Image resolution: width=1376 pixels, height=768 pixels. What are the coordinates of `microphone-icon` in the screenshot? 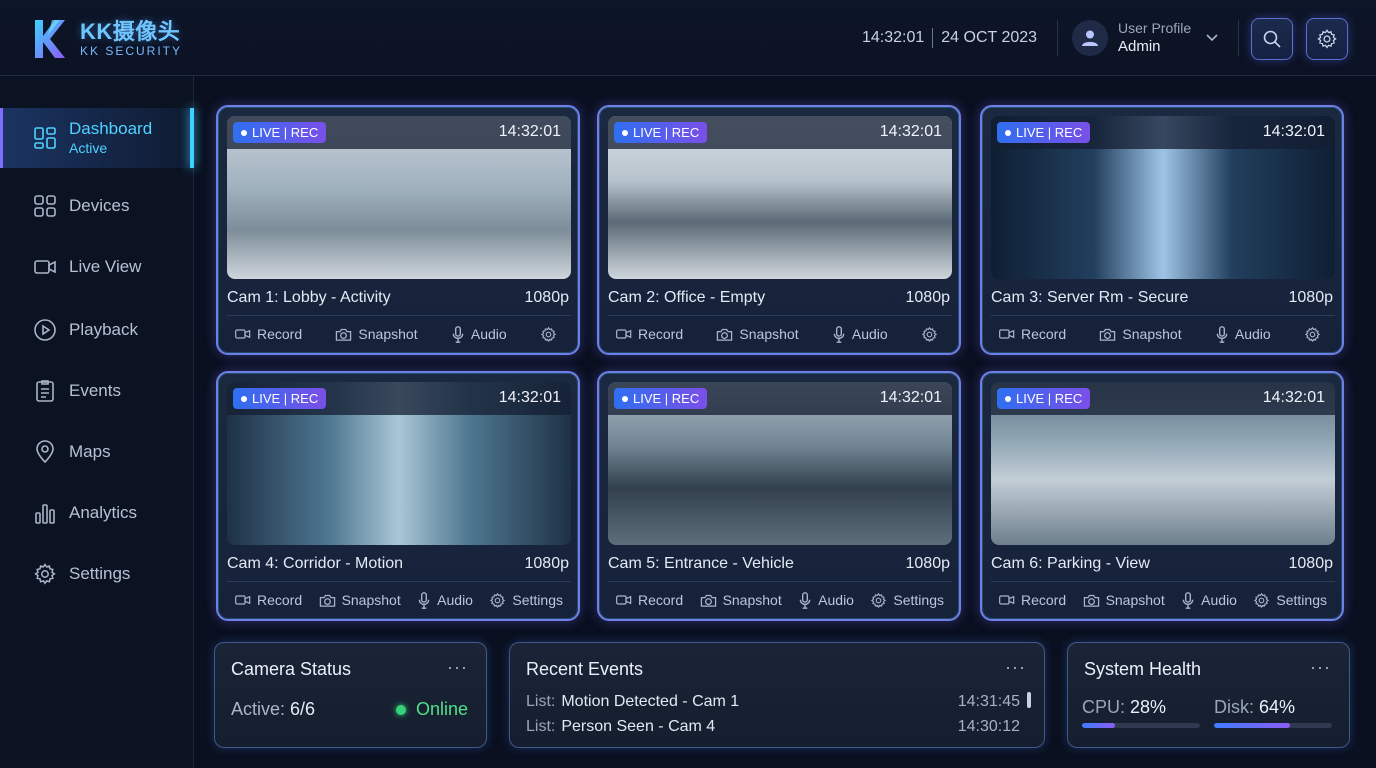 It's located at (458, 334).